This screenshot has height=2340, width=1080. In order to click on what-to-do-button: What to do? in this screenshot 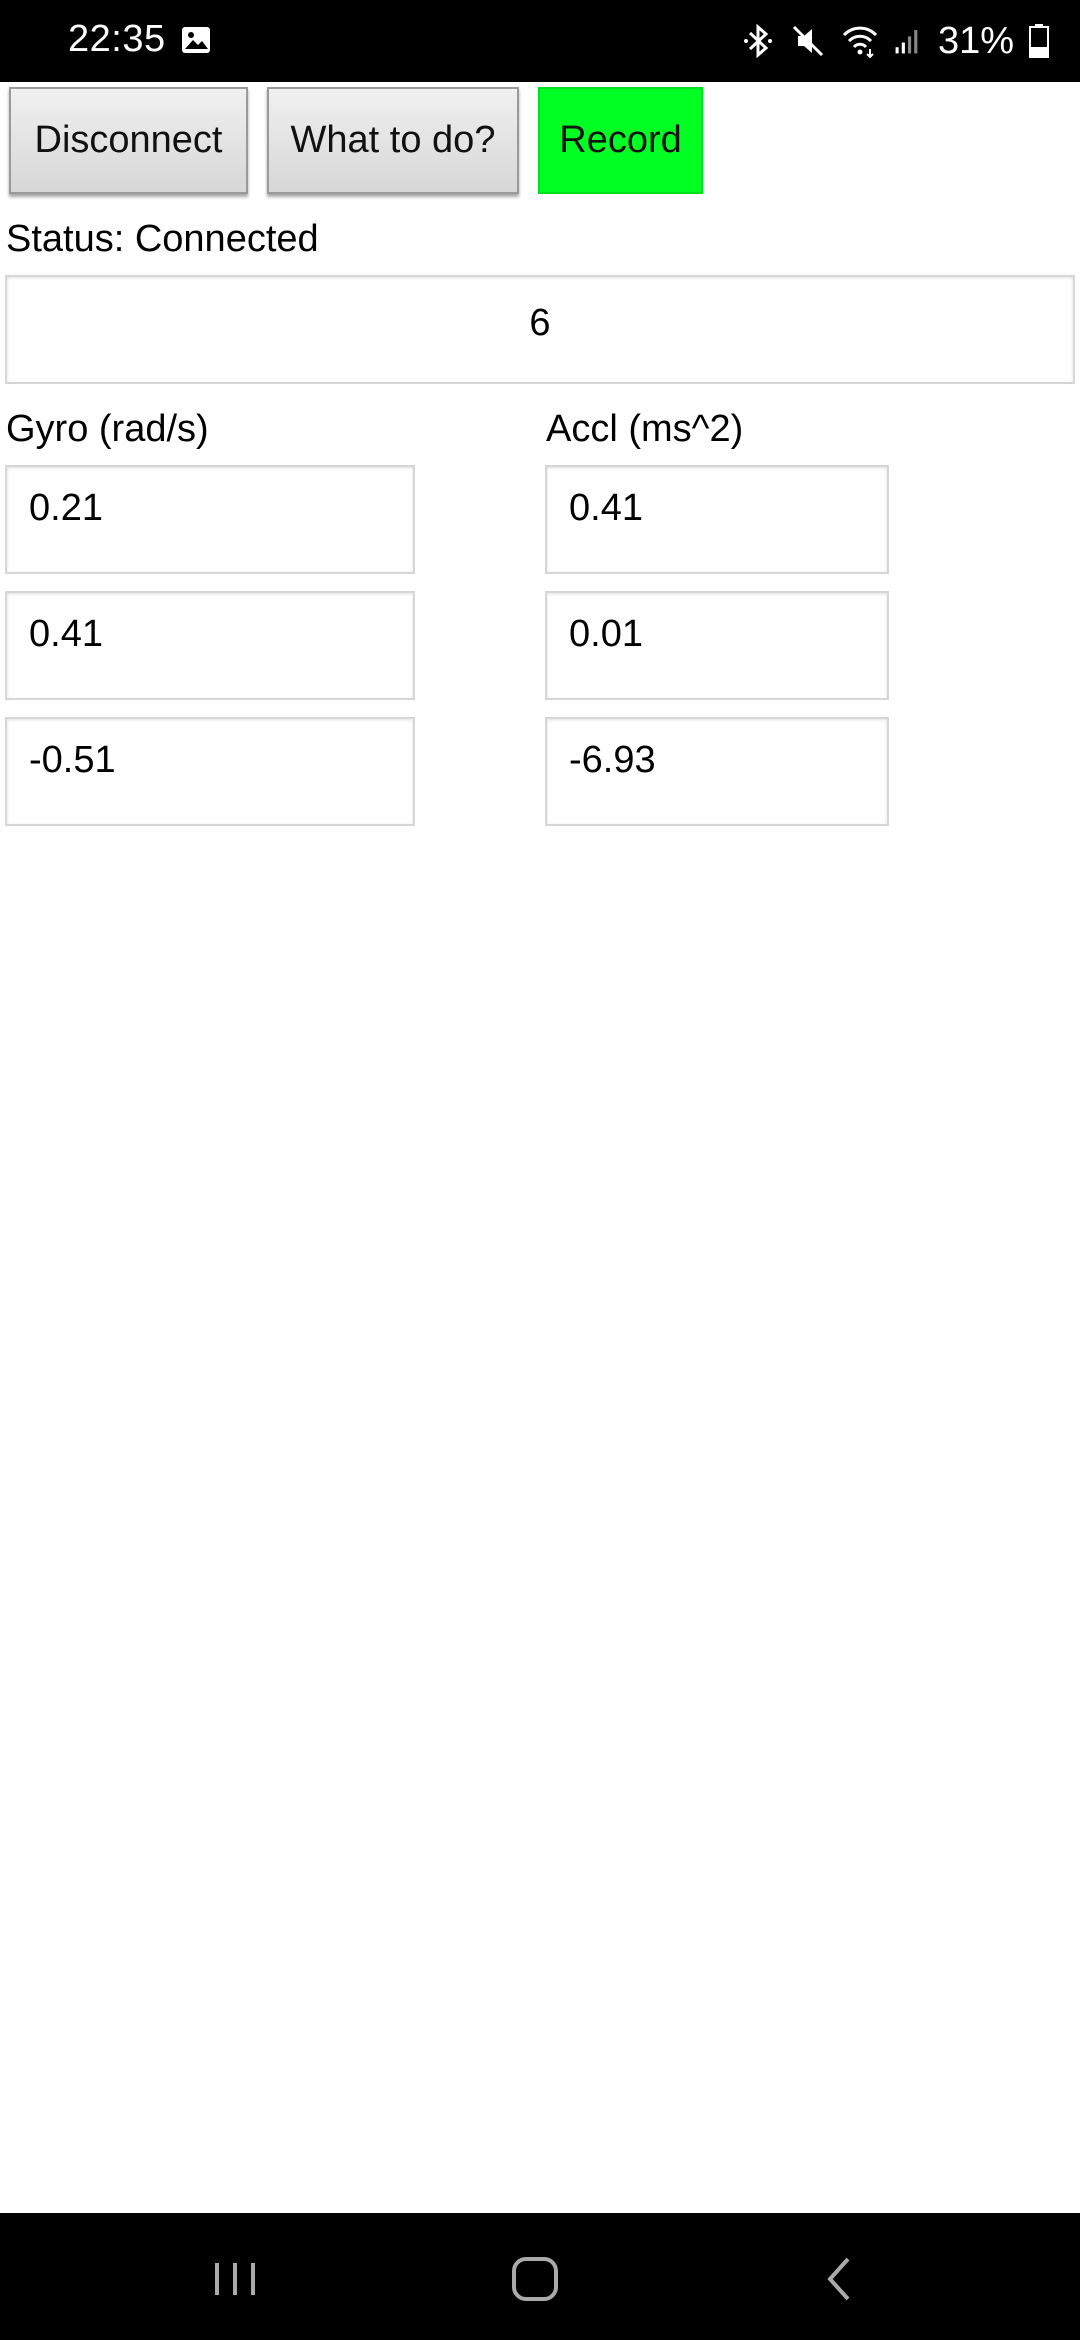, I will do `click(393, 140)`.